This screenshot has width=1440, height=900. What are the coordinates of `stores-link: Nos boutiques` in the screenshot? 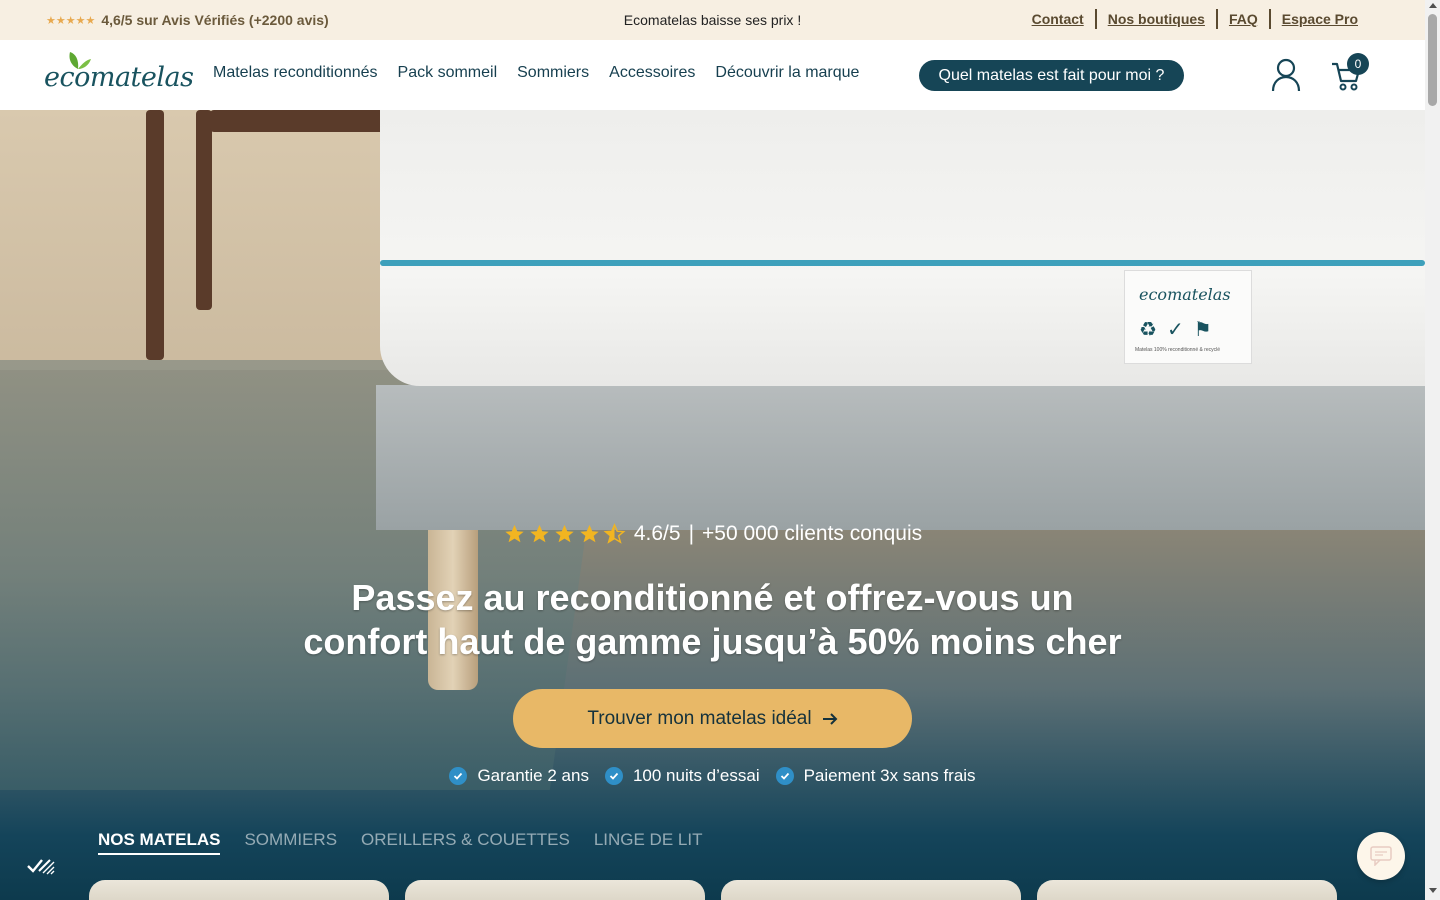 It's located at (1155, 19).